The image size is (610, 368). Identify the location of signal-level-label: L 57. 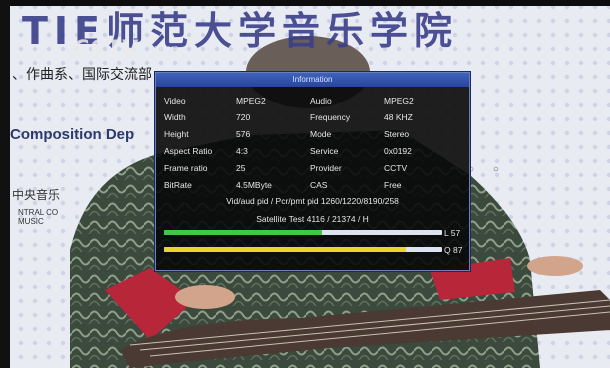
(452, 233).